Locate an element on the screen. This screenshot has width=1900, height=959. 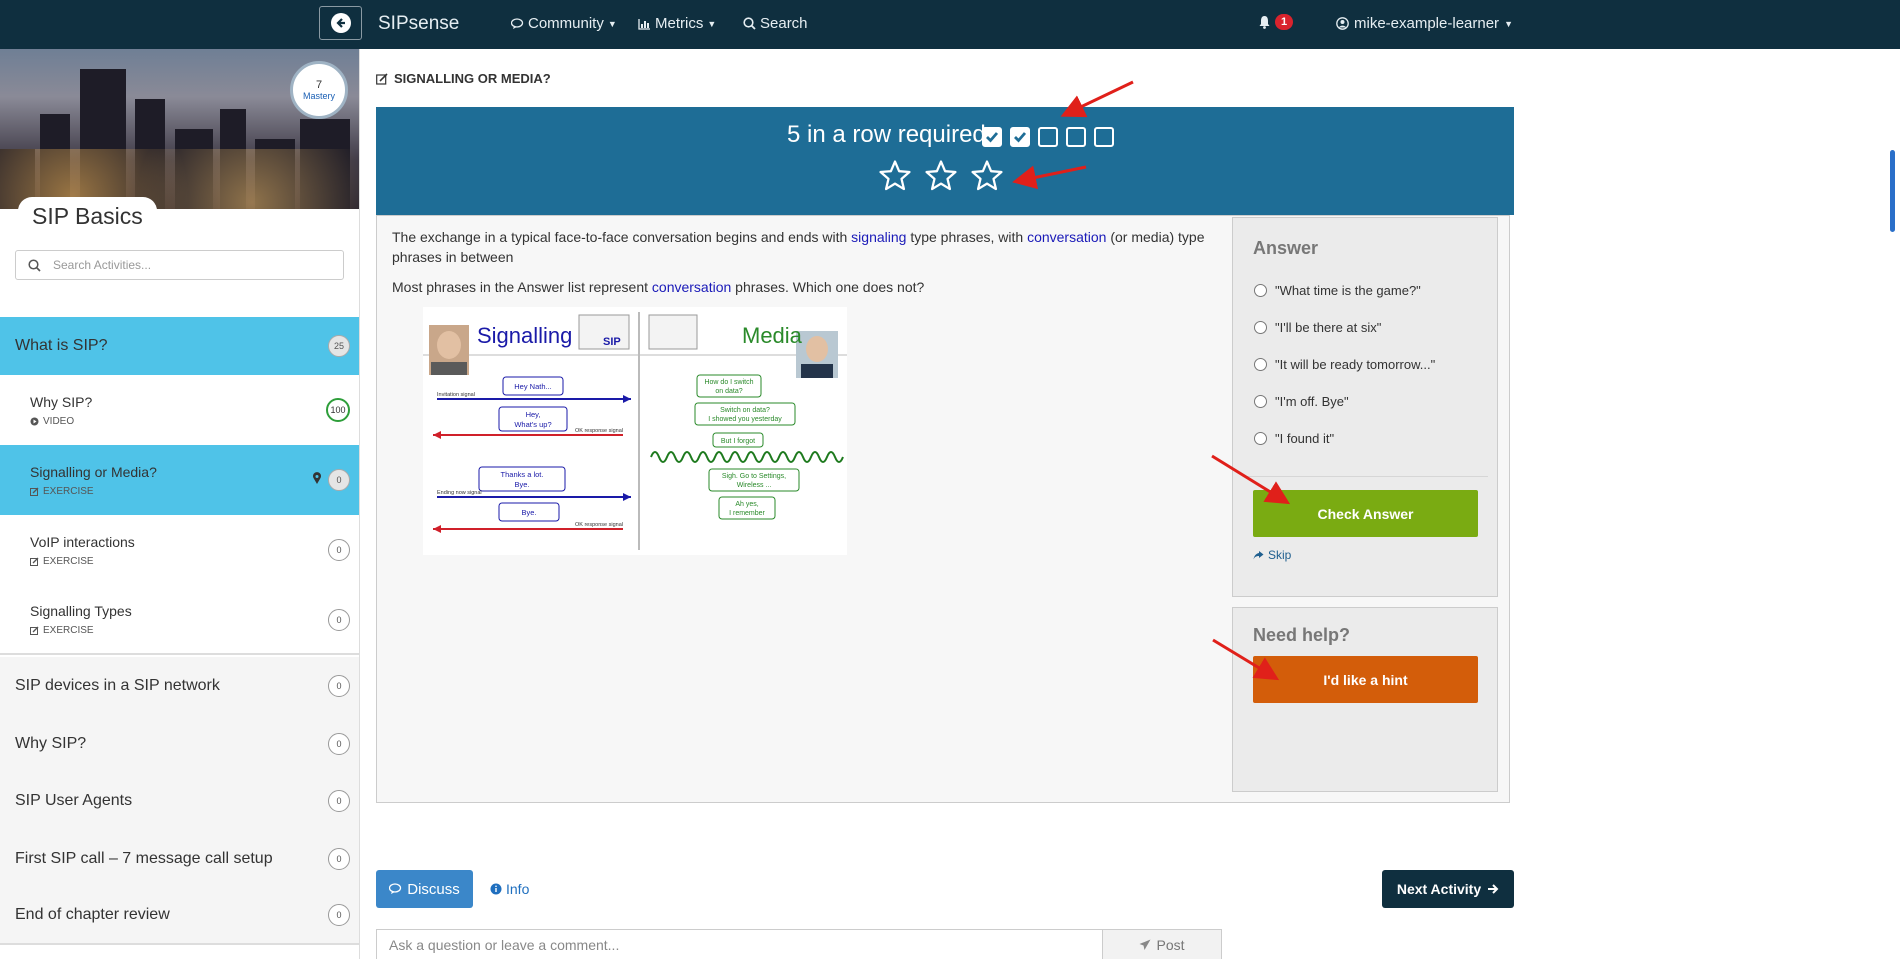
section-label: SIP devices in a SIP network is located at coordinates (117, 685).